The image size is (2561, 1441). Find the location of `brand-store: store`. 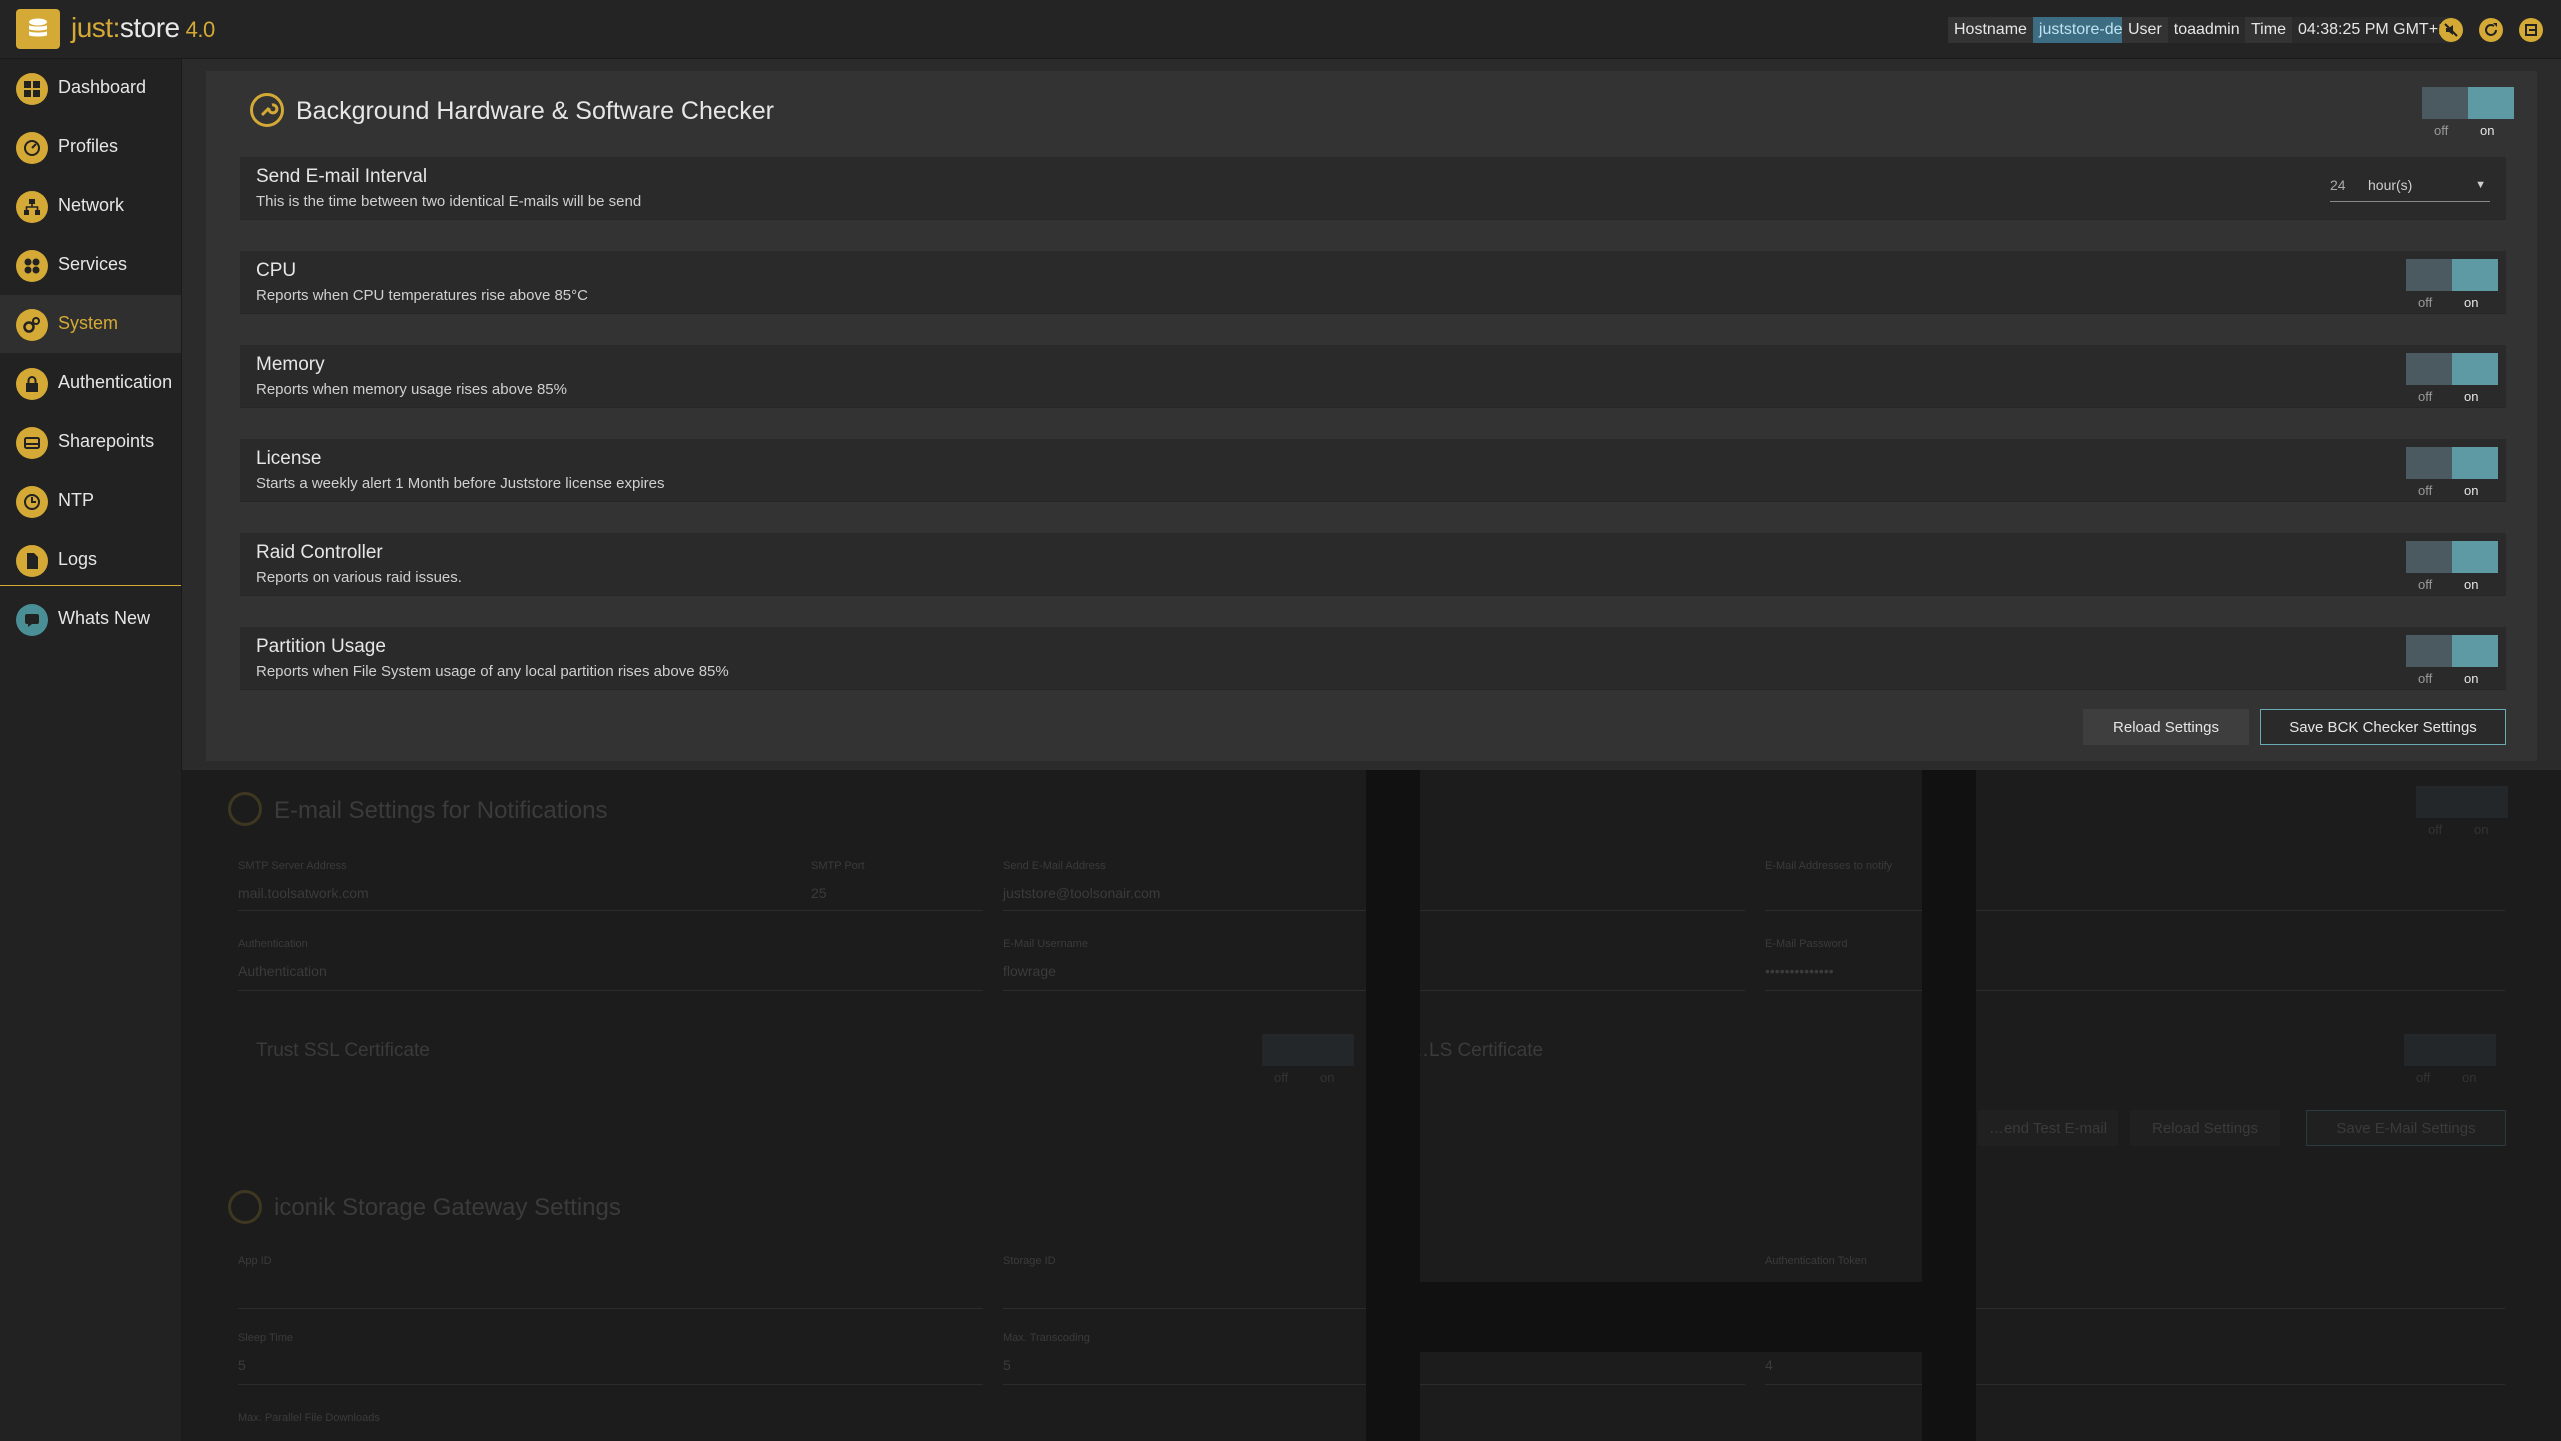

brand-store: store is located at coordinates (149, 27).